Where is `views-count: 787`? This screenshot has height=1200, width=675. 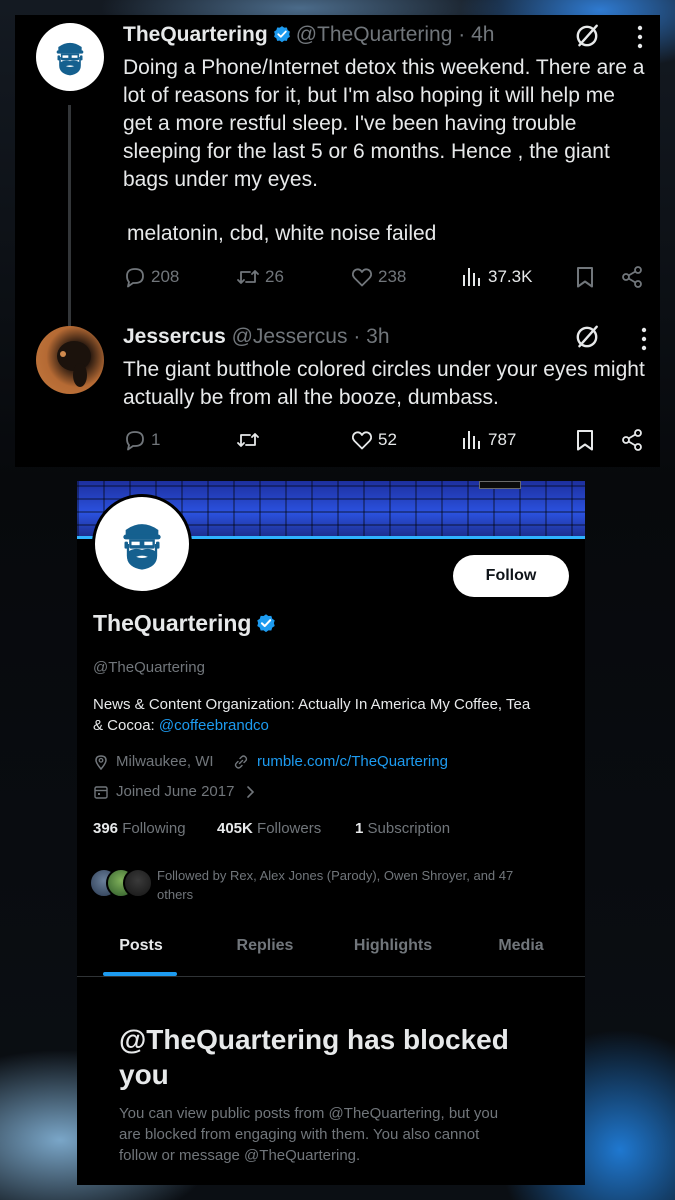 views-count: 787 is located at coordinates (502, 439).